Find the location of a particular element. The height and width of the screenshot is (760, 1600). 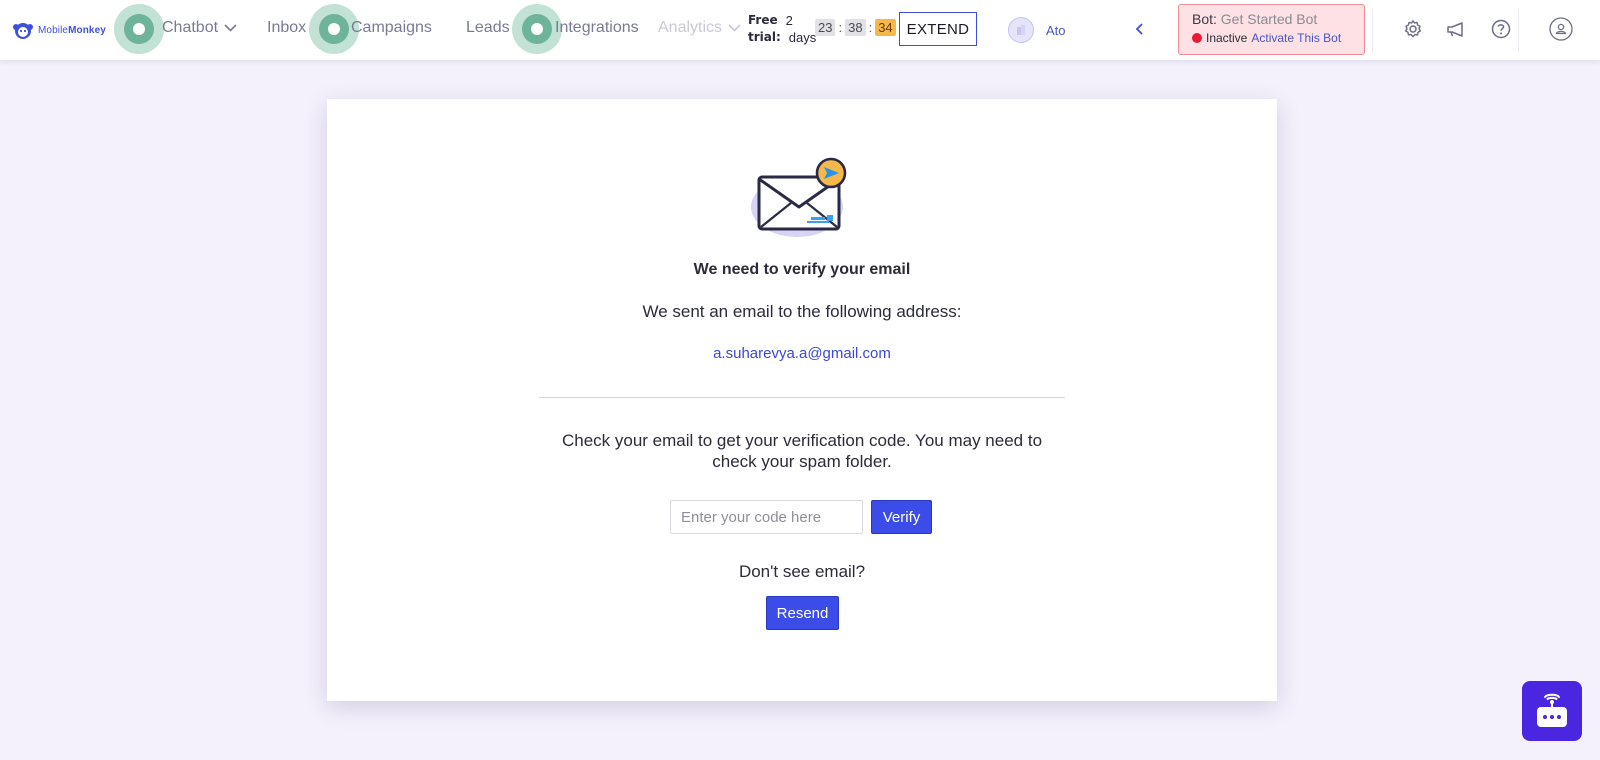

gear-icon is located at coordinates (1413, 29).